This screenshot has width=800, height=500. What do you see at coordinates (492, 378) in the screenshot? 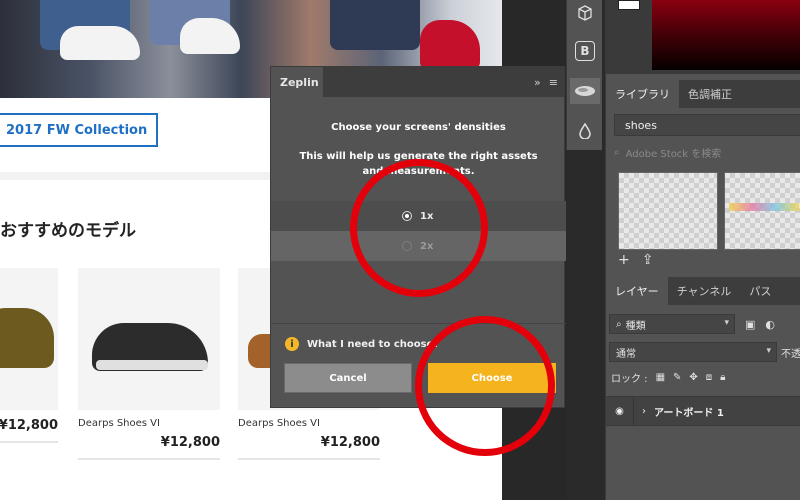
I see `choose-button: Choose` at bounding box center [492, 378].